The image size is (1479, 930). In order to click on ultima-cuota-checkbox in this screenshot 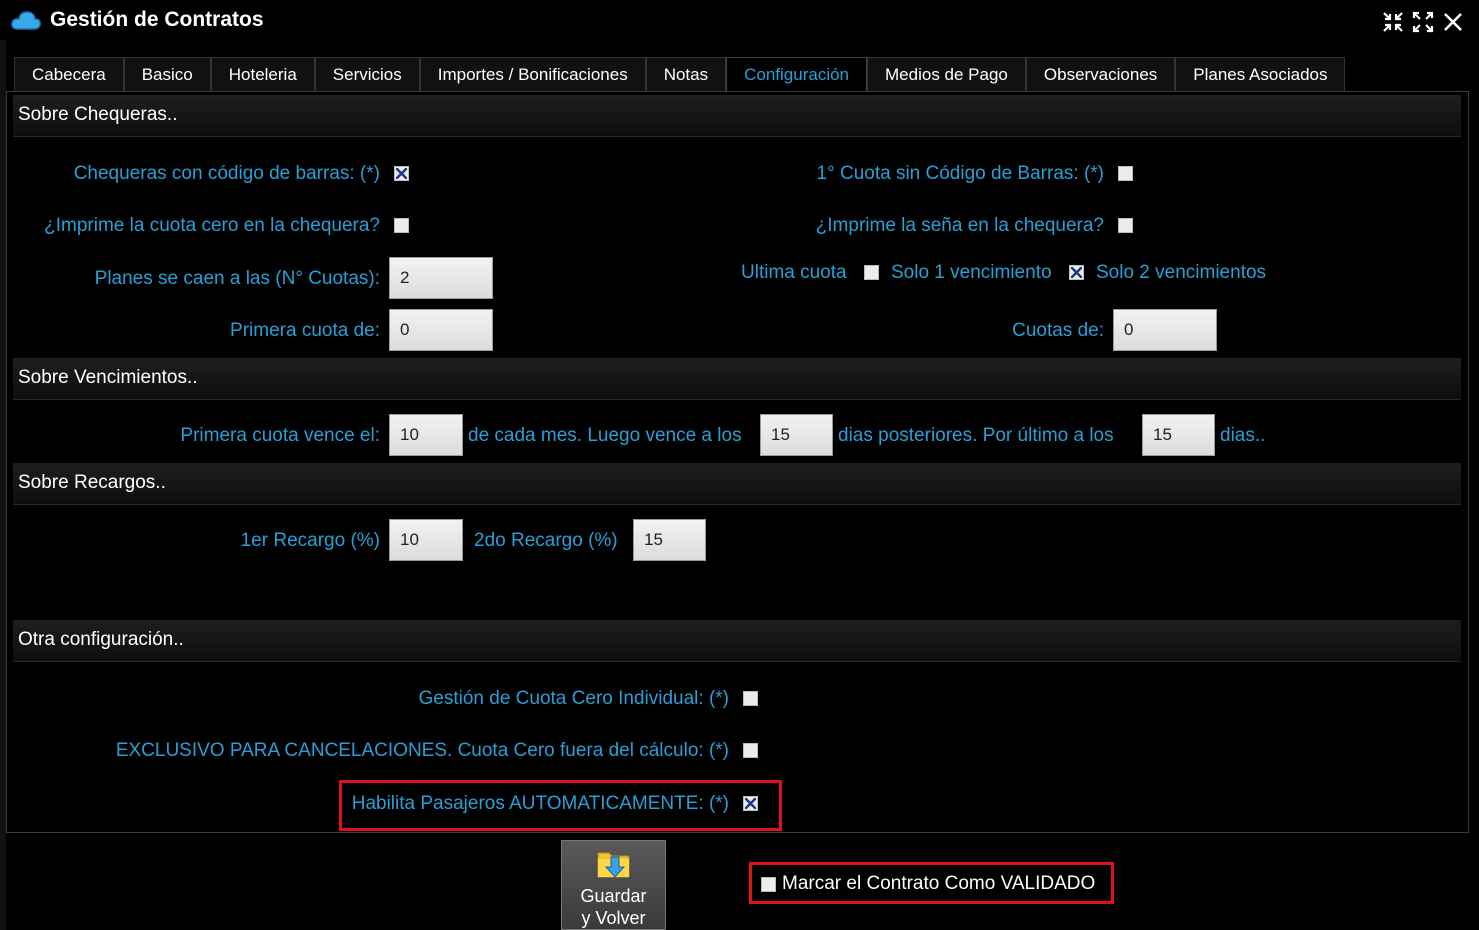, I will do `click(871, 272)`.